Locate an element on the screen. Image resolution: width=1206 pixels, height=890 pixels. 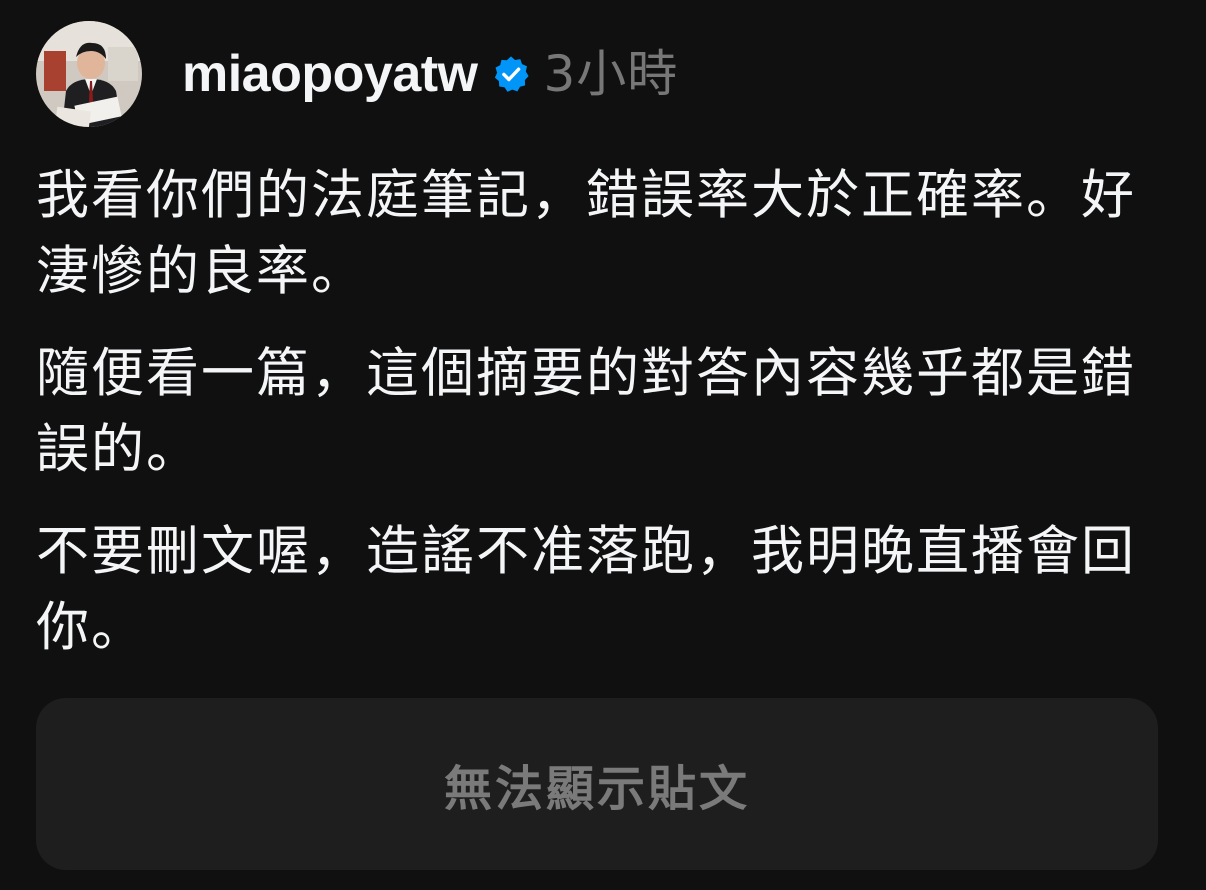
post-timestamp: 3小時 is located at coordinates (611, 74).